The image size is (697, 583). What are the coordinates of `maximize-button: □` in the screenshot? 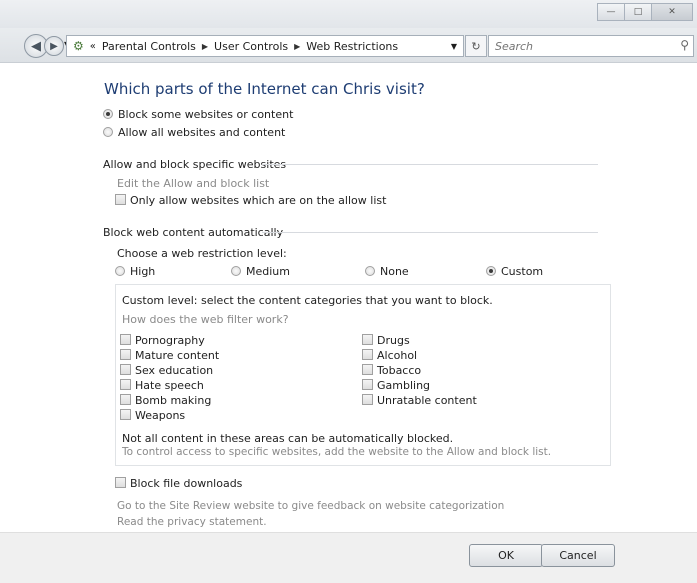 It's located at (638, 12).